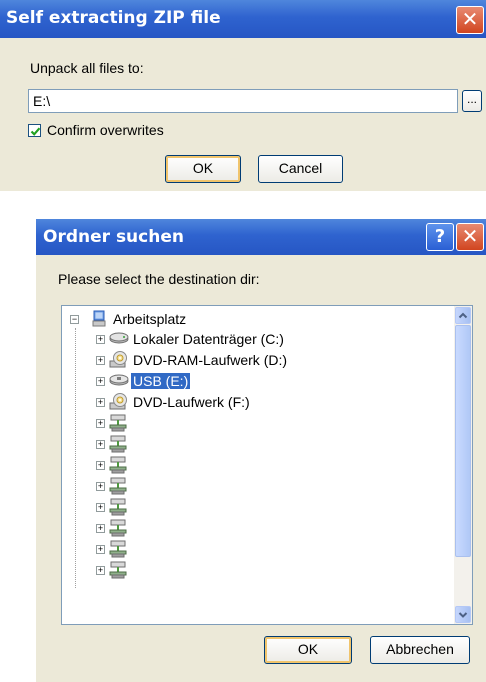  What do you see at coordinates (210, 360) in the screenshot?
I see `tree-node-label: DVD-RAM-Laufwerk (D:)` at bounding box center [210, 360].